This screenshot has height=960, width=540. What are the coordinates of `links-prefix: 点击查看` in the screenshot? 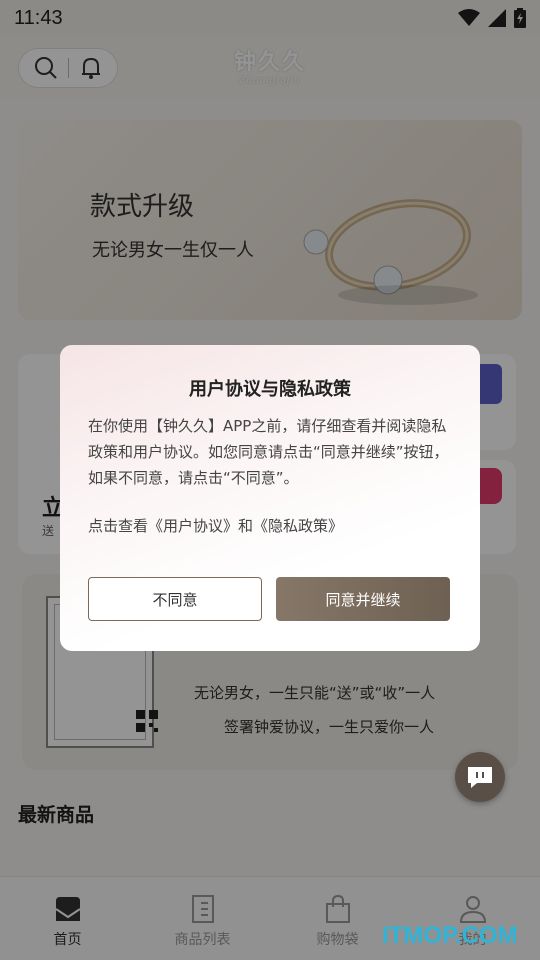 It's located at (118, 526).